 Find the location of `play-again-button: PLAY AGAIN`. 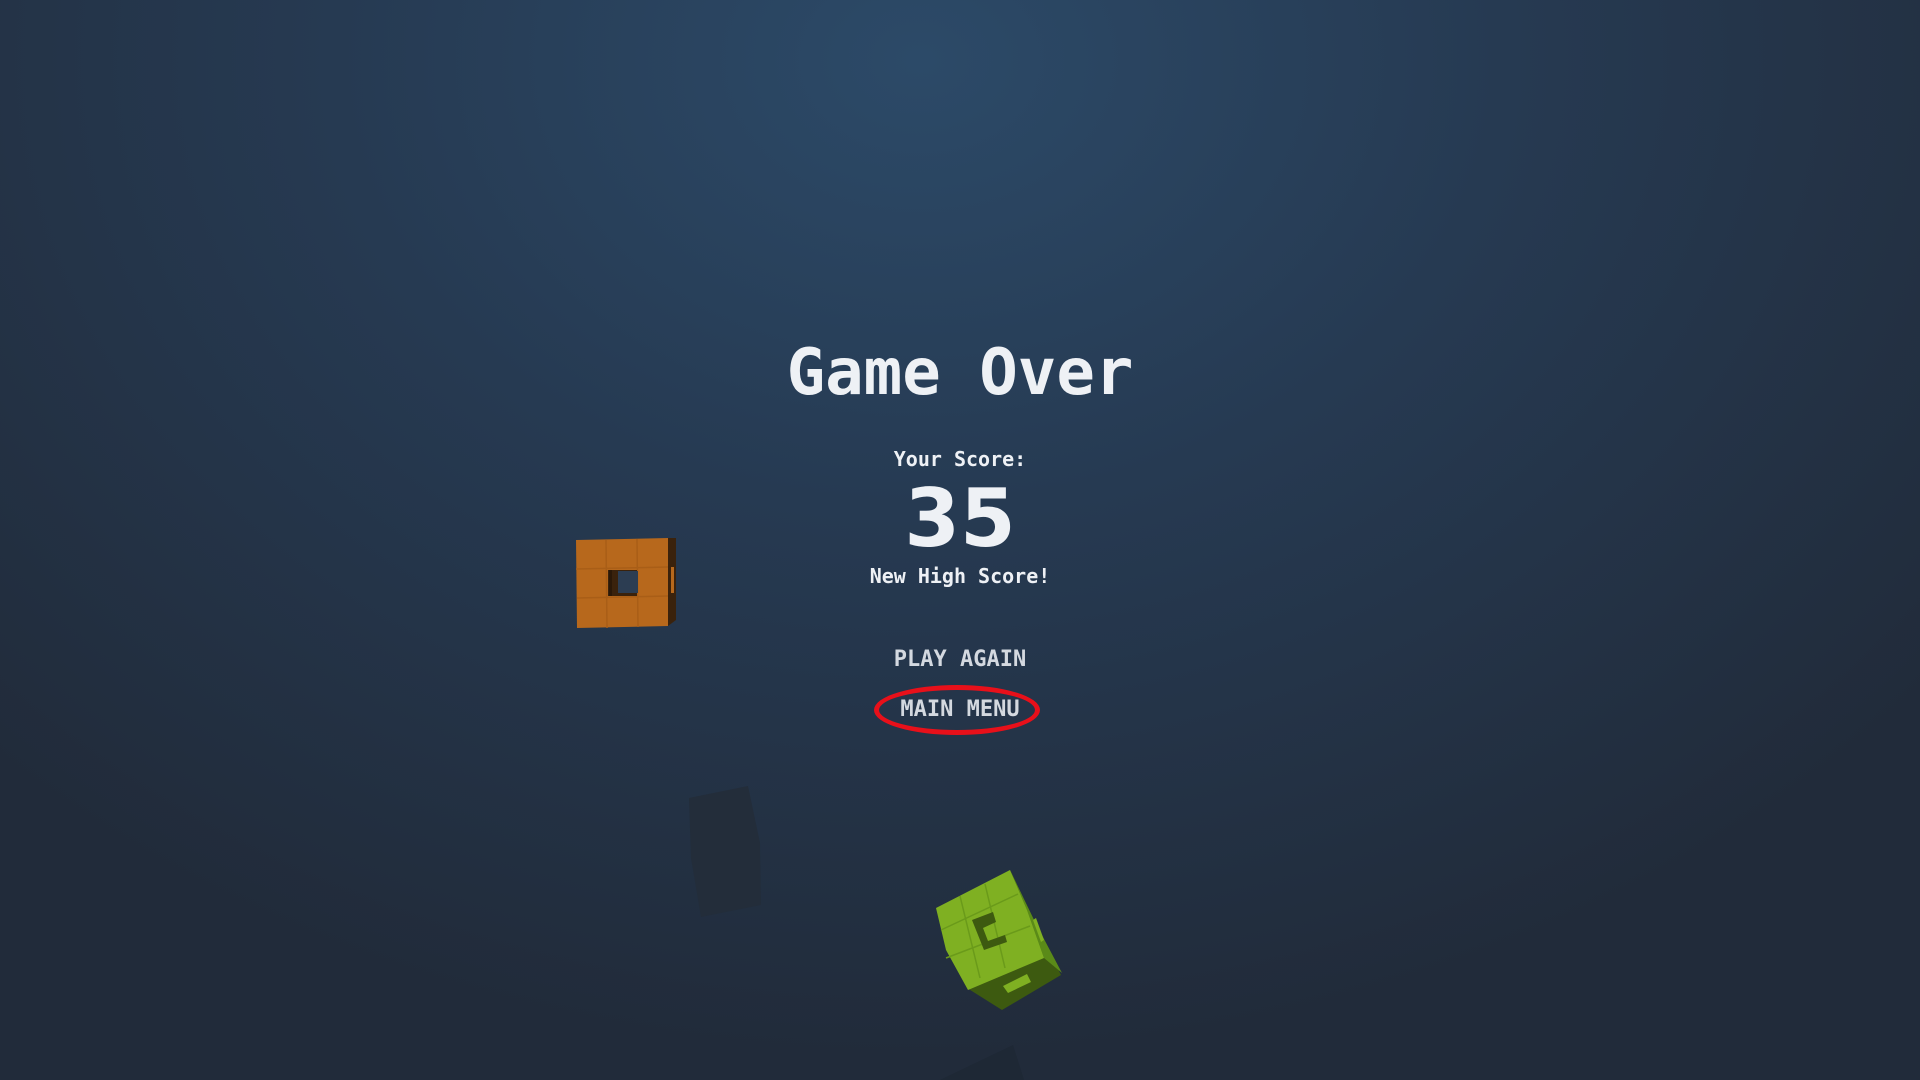

play-again-button: PLAY AGAIN is located at coordinates (960, 660).